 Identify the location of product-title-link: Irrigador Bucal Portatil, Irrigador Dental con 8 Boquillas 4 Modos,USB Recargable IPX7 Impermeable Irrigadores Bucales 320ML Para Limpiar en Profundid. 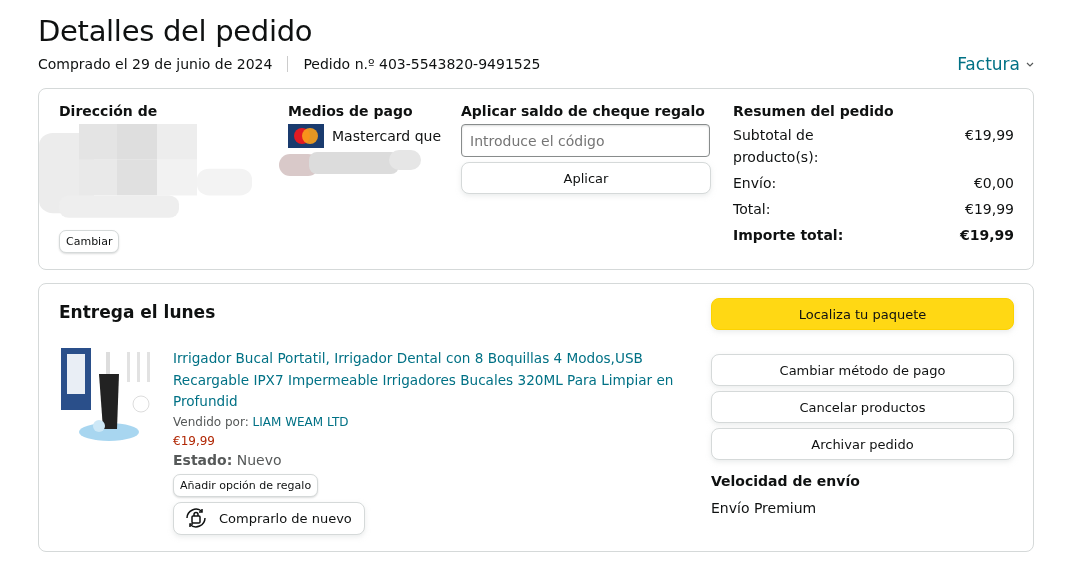
(427, 380).